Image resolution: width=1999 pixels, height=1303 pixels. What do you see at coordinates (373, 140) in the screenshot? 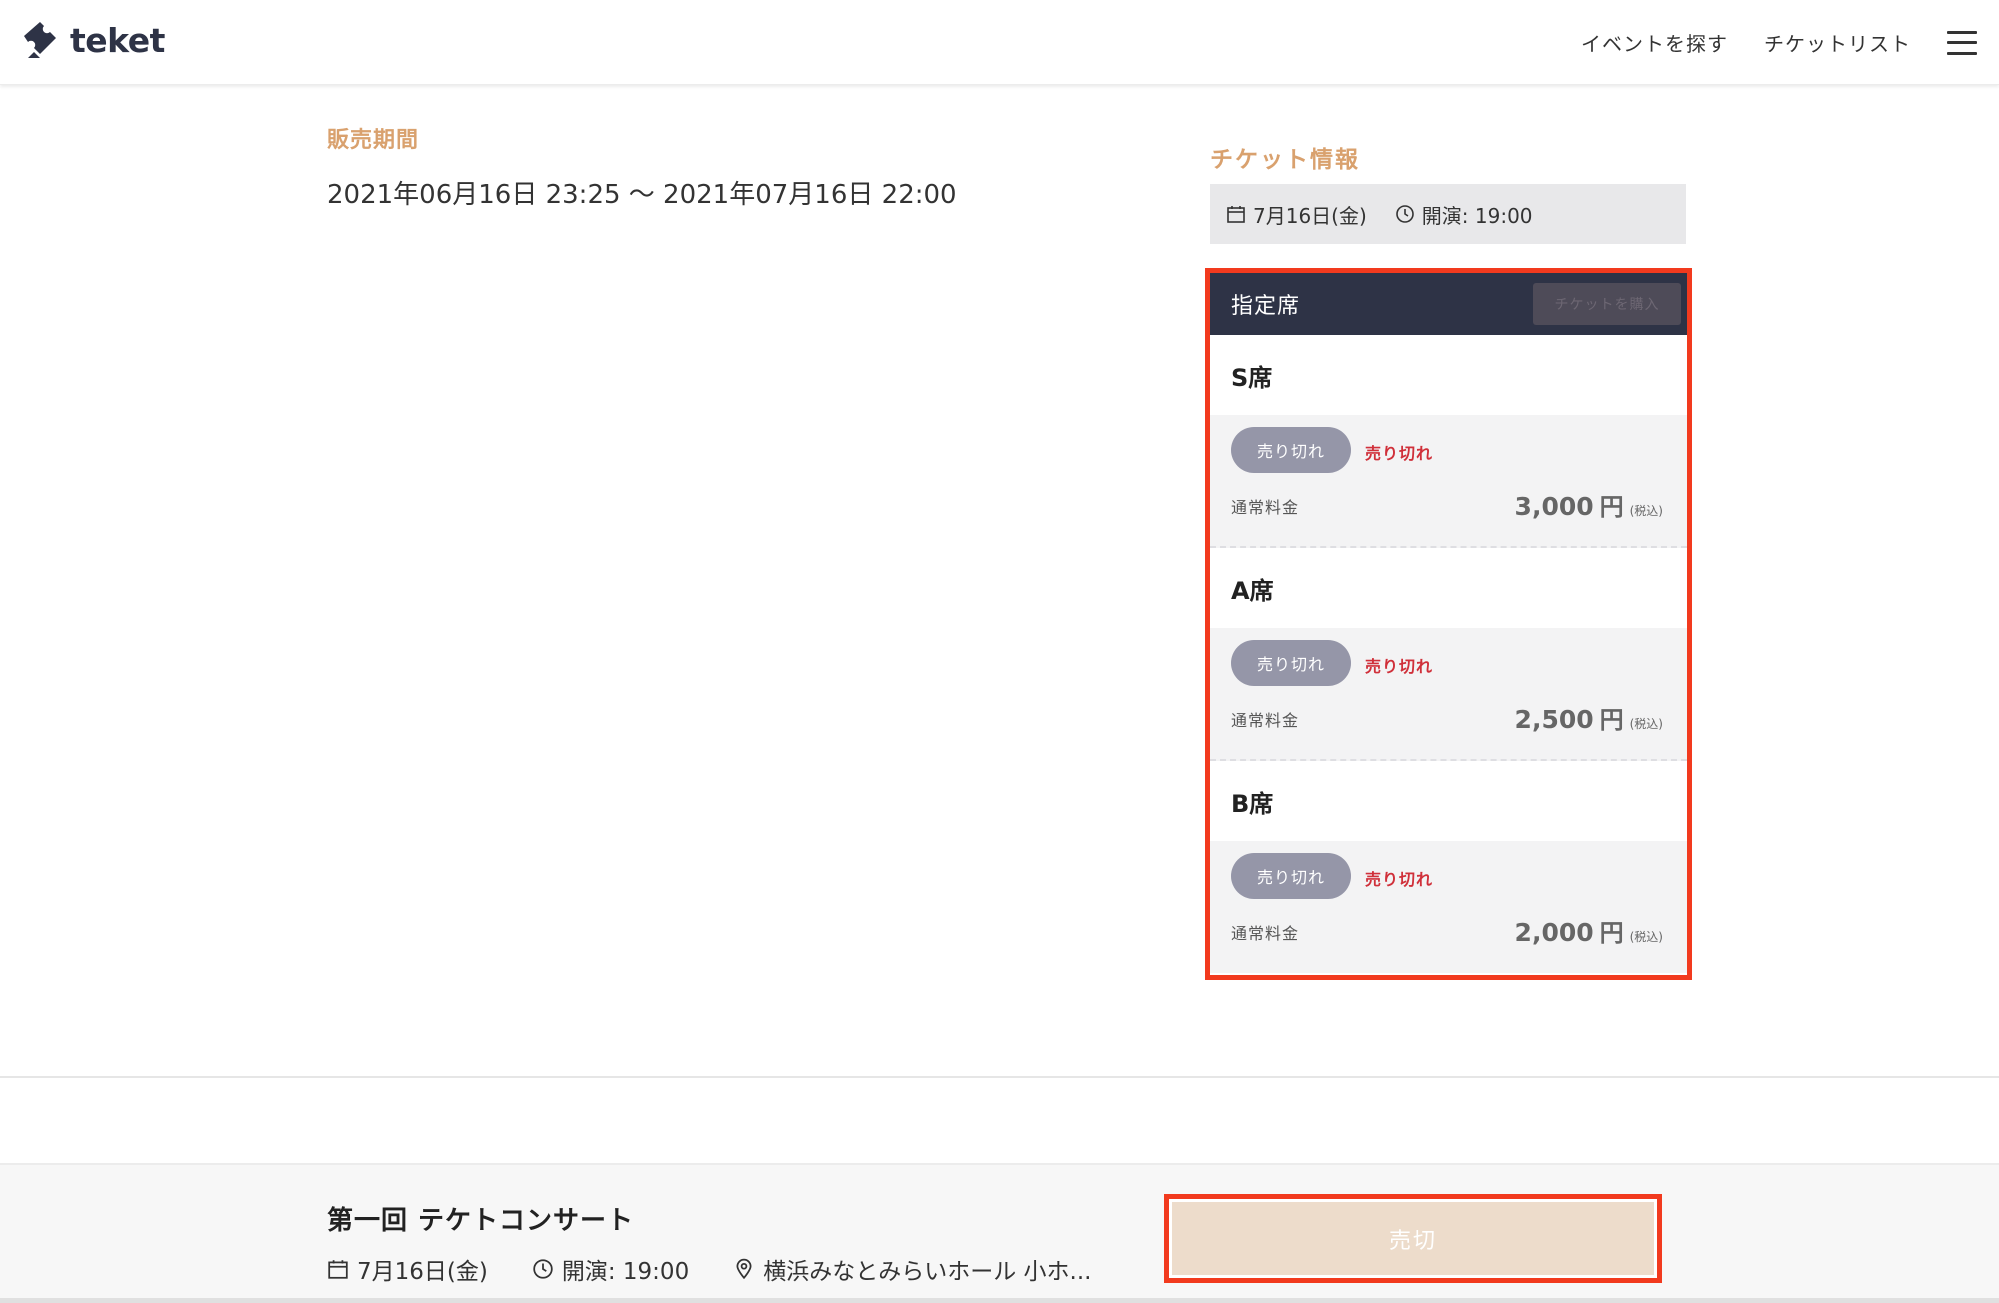
I see `sales-period-title: 販売期間` at bounding box center [373, 140].